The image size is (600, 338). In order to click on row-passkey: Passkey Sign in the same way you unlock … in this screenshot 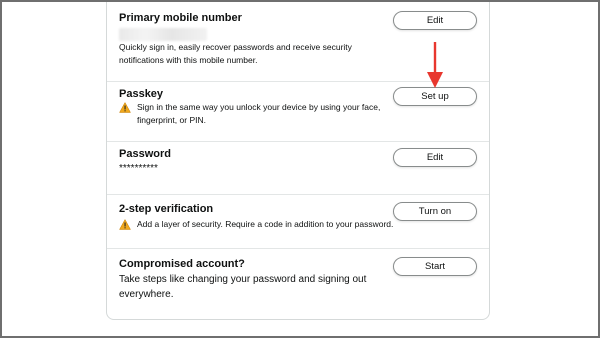, I will do `click(298, 112)`.